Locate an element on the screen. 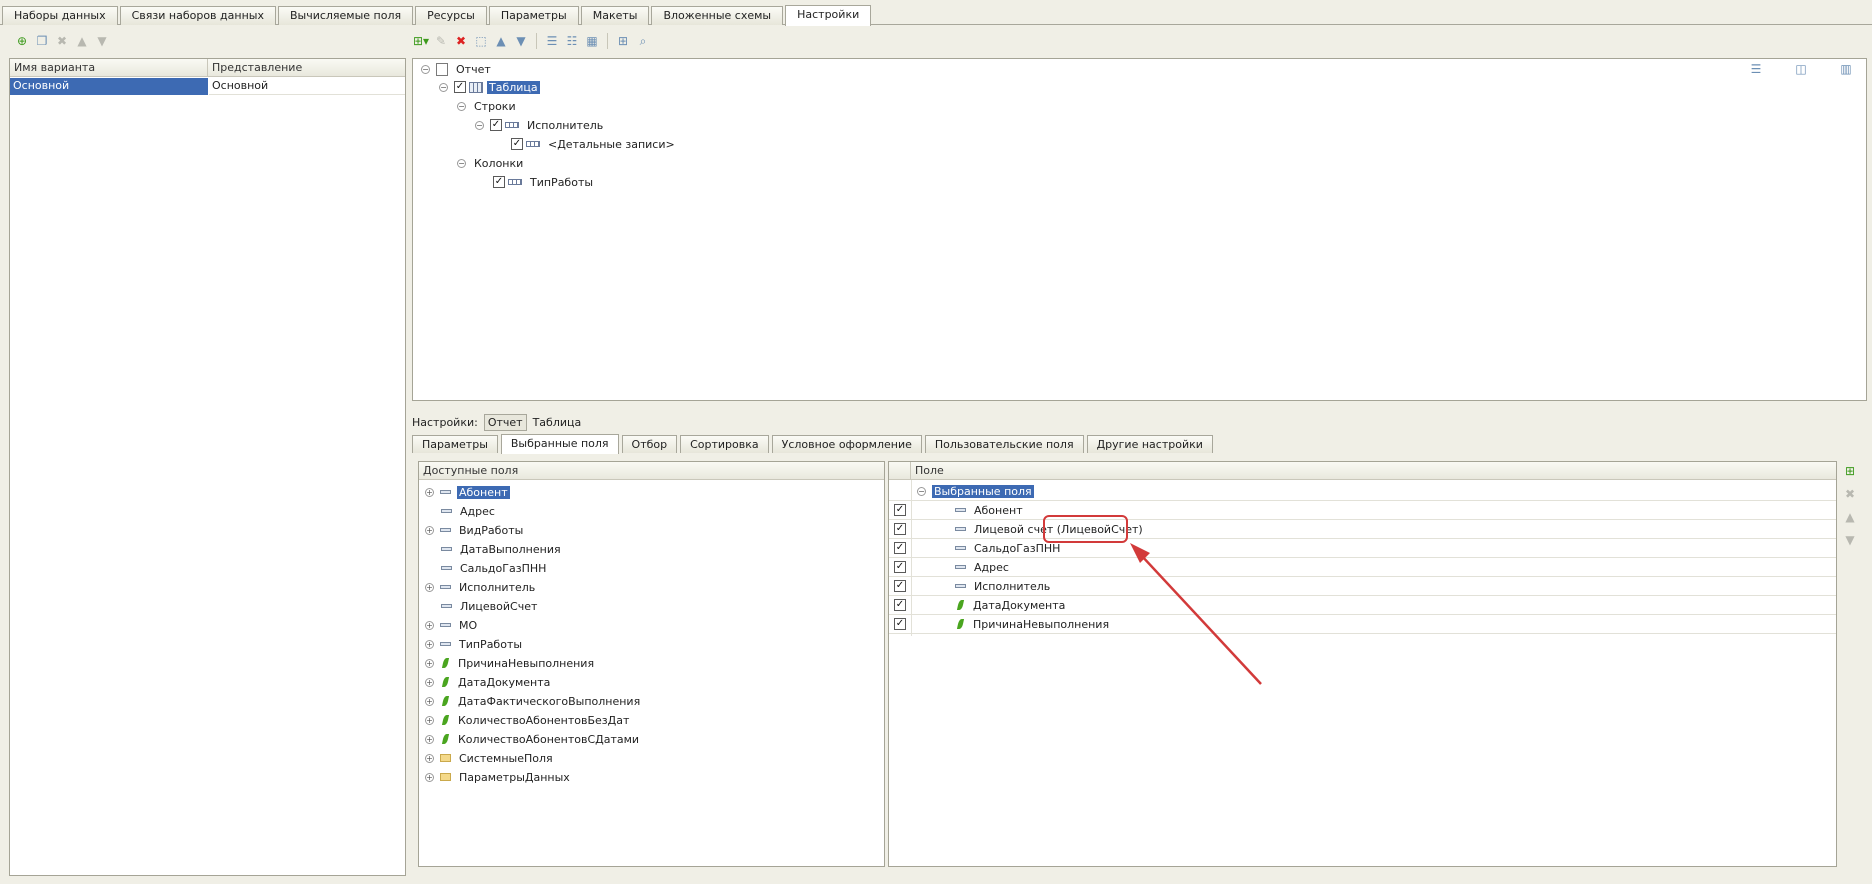 This screenshot has width=1872, height=884. annotation-arrow is located at coordinates (1196, 614).